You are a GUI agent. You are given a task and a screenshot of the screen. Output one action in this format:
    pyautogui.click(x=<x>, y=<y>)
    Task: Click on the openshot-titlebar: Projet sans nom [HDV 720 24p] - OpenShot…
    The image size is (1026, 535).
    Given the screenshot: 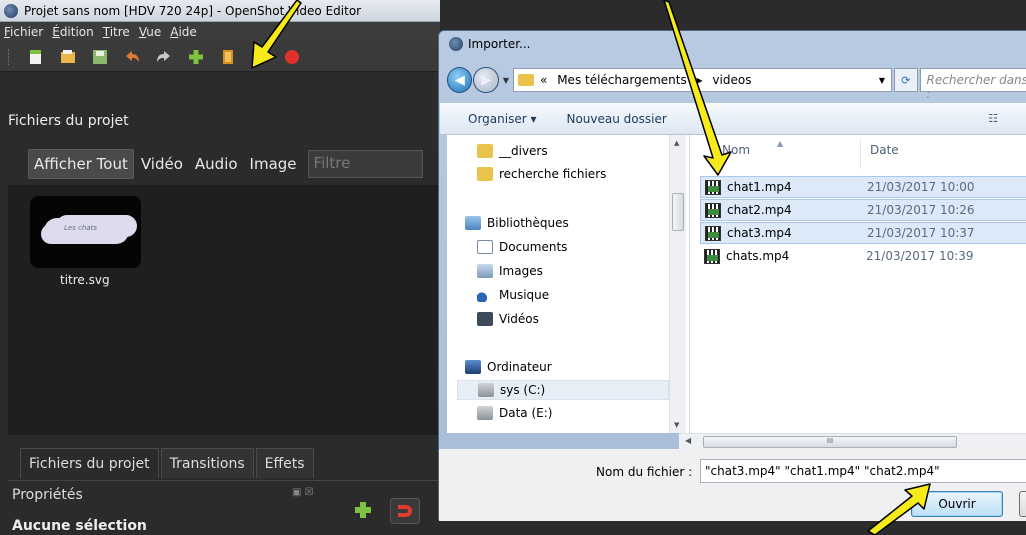 What is the action you would take?
    pyautogui.click(x=220, y=11)
    